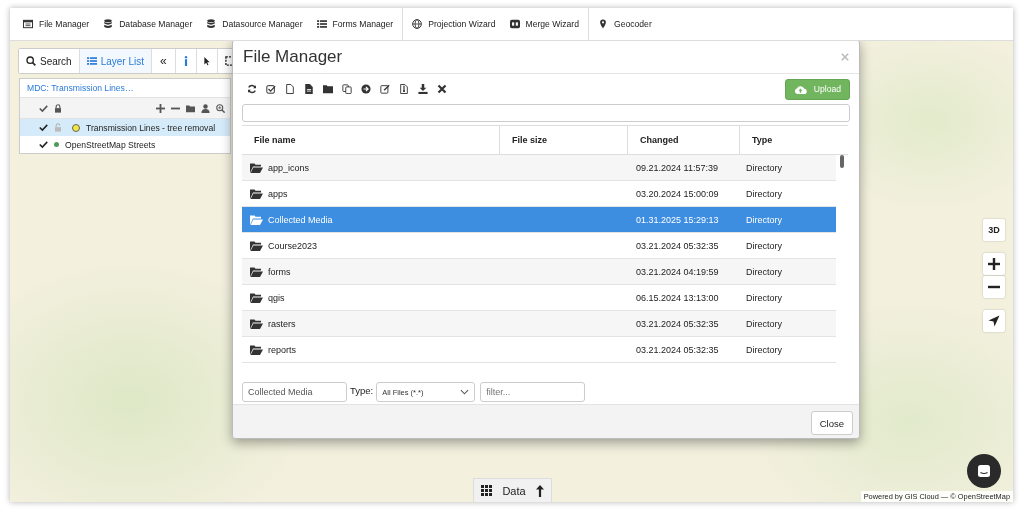  What do you see at coordinates (148, 24) in the screenshot?
I see `menu-link: Database Manager` at bounding box center [148, 24].